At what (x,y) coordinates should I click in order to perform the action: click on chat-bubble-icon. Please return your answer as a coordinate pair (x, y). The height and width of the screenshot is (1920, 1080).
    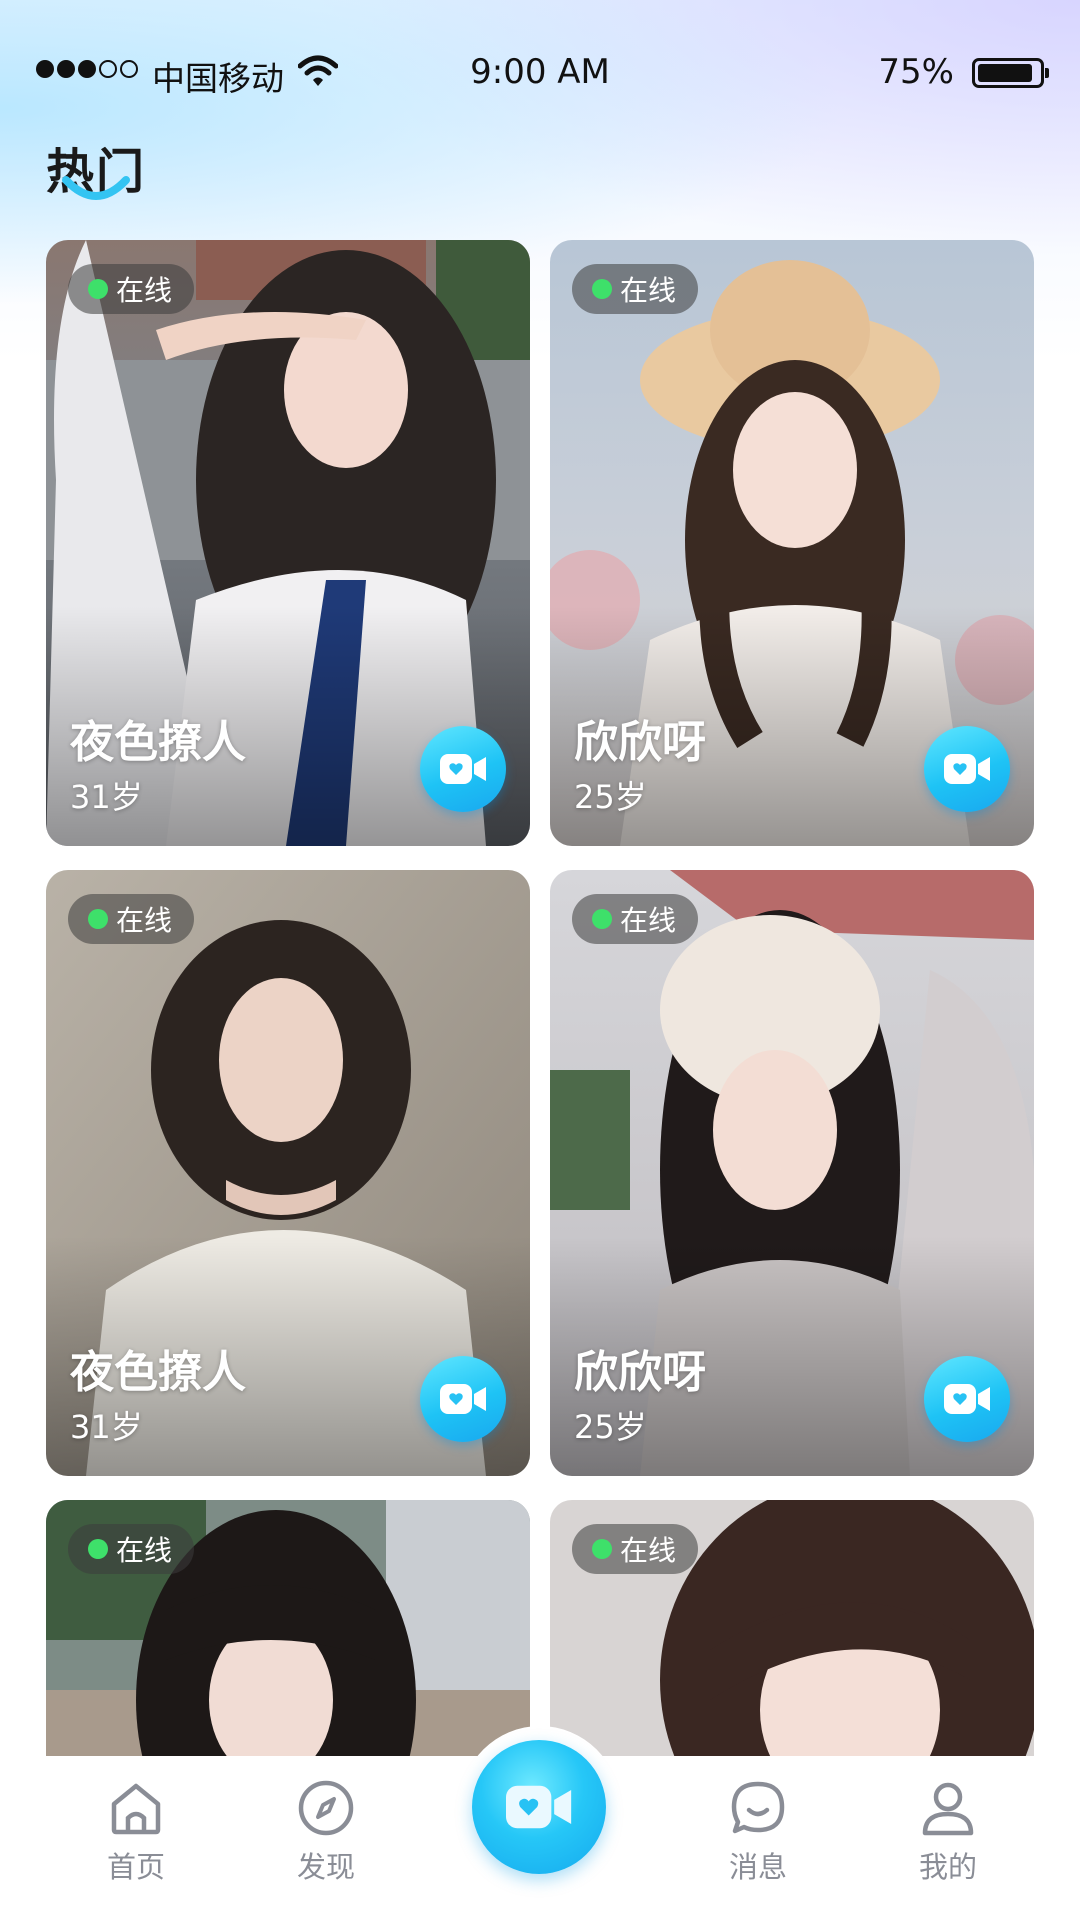
    Looking at the image, I should click on (758, 1807).